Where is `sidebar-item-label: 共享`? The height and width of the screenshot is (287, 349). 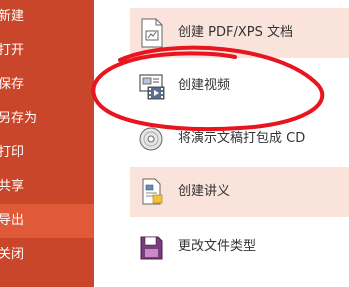 sidebar-item-label: 共享 is located at coordinates (12, 186).